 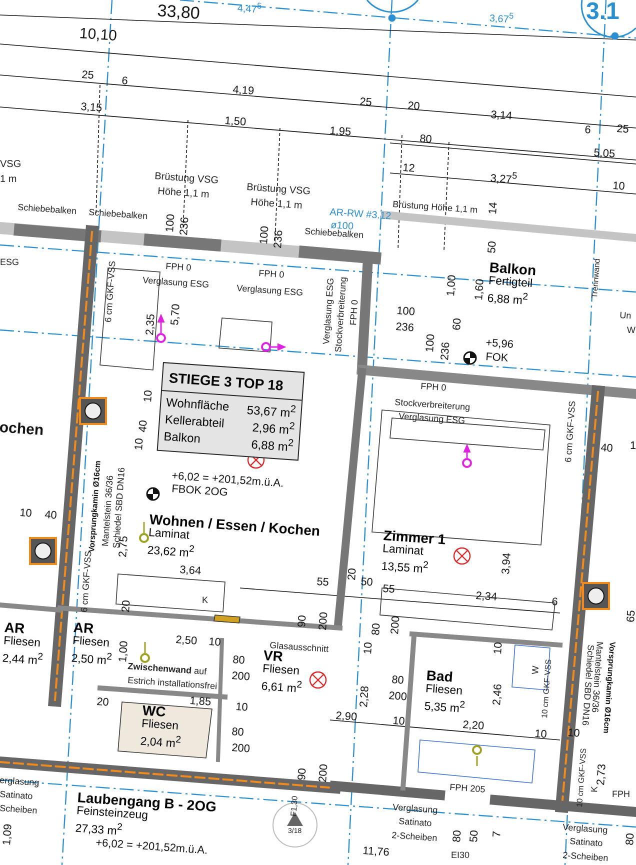 What do you see at coordinates (504, 178) in the screenshot?
I see `dimension-label: 3,27$^{5}$` at bounding box center [504, 178].